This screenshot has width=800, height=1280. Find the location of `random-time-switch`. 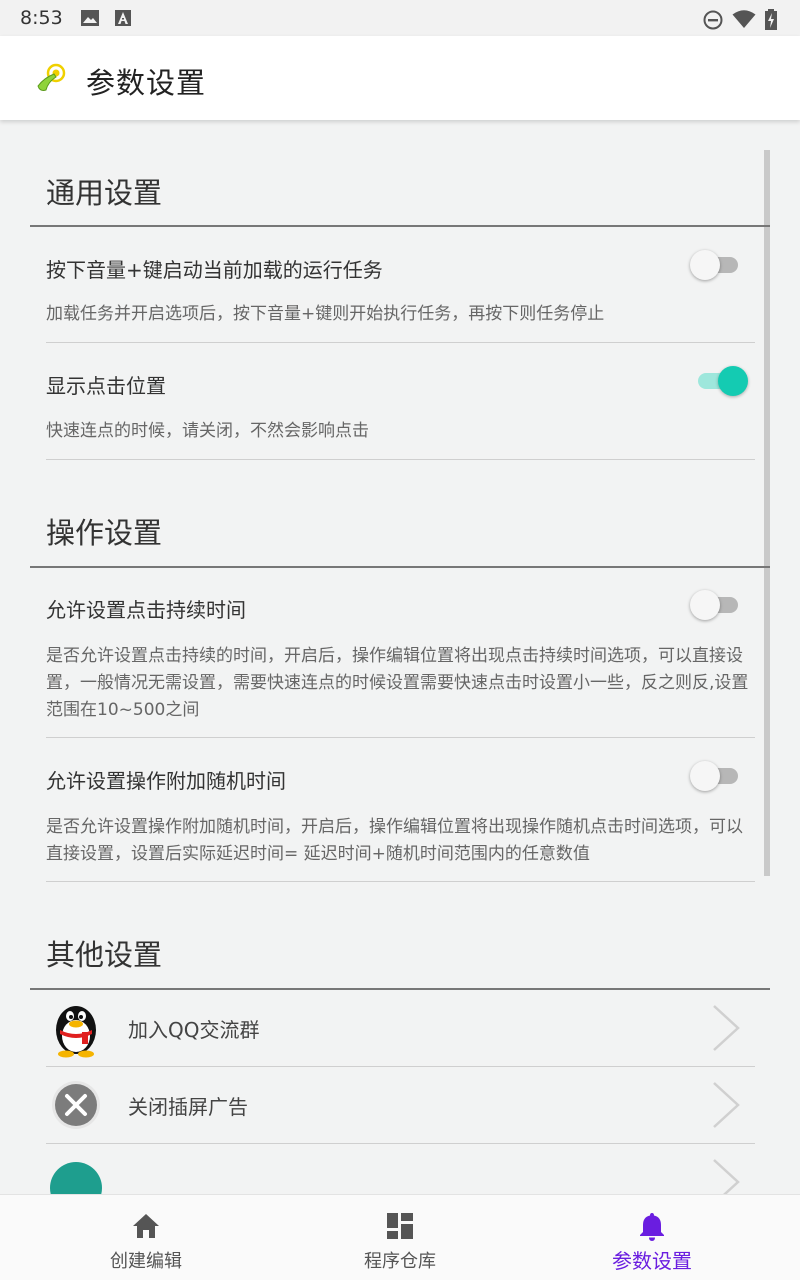

random-time-switch is located at coordinates (715, 776).